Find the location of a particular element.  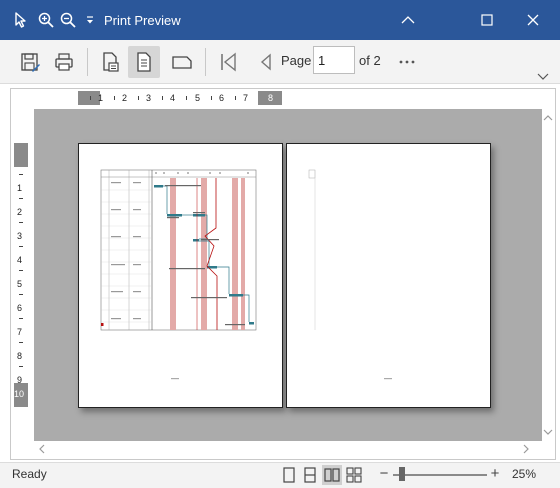

more-button is located at coordinates (407, 62).